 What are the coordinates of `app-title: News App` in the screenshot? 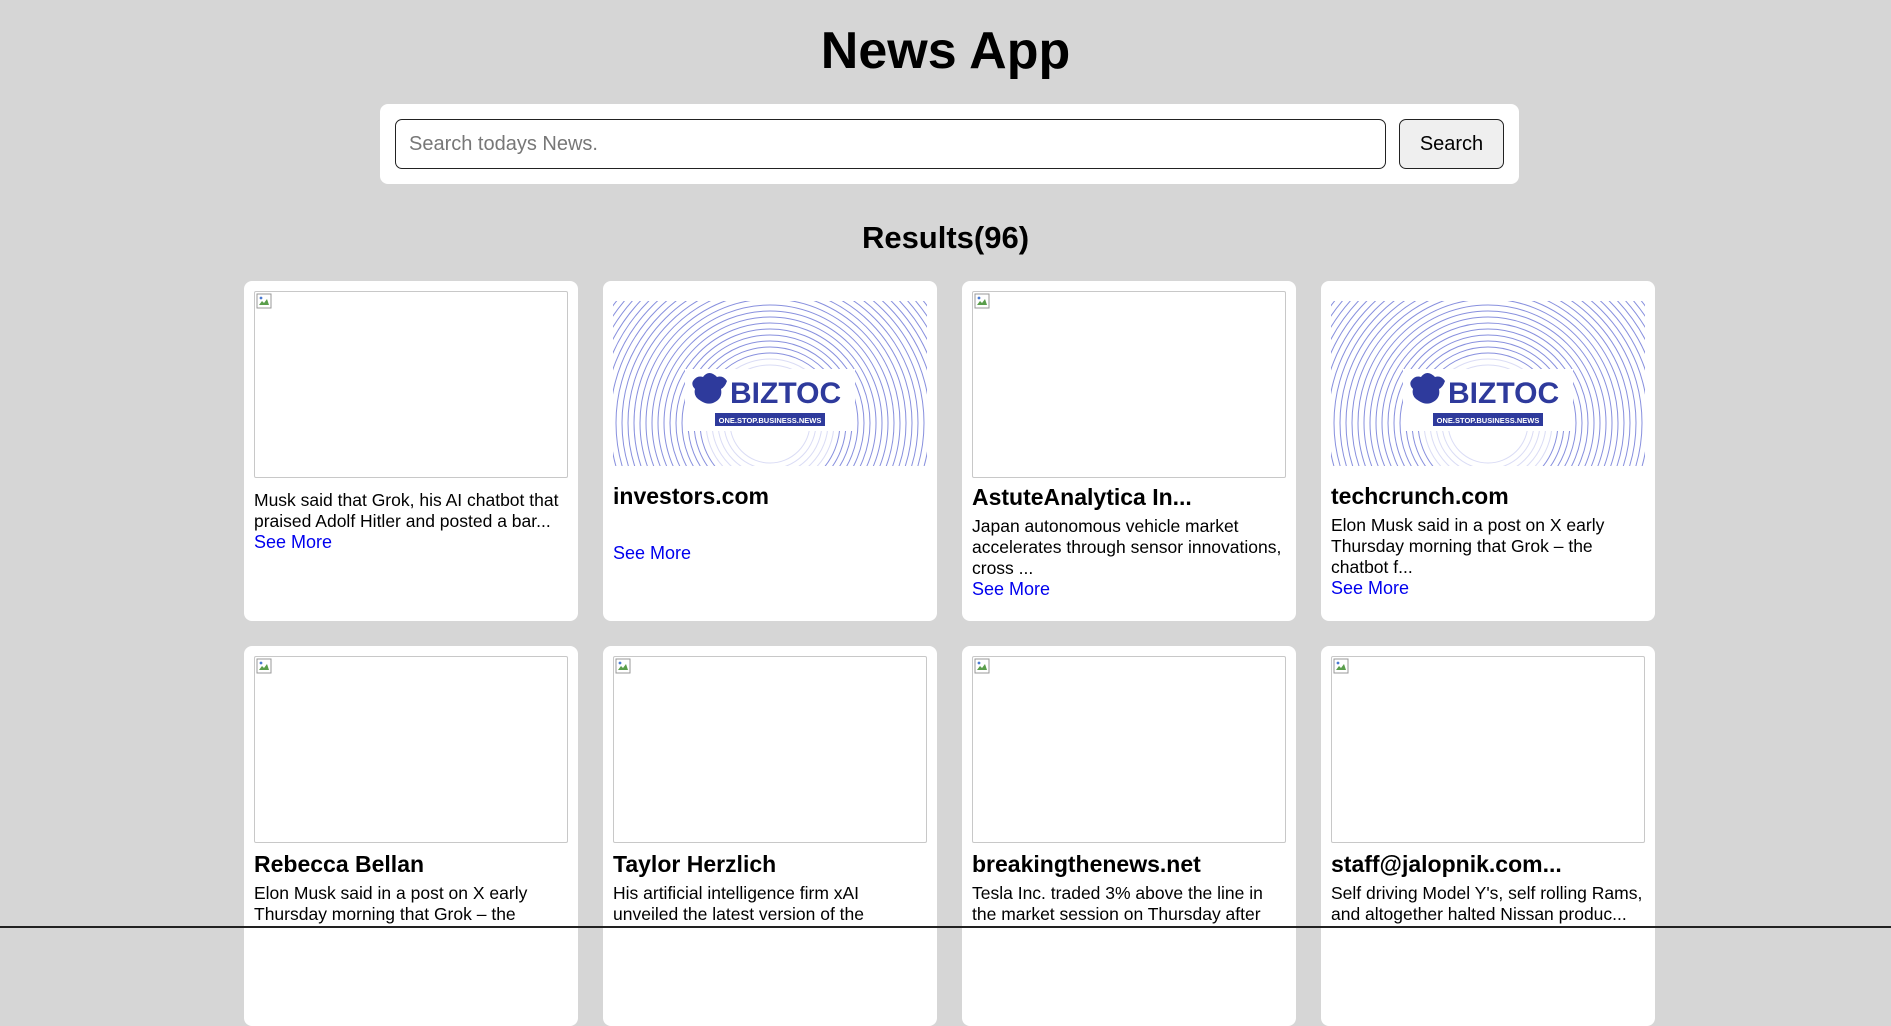 It's located at (945, 51).